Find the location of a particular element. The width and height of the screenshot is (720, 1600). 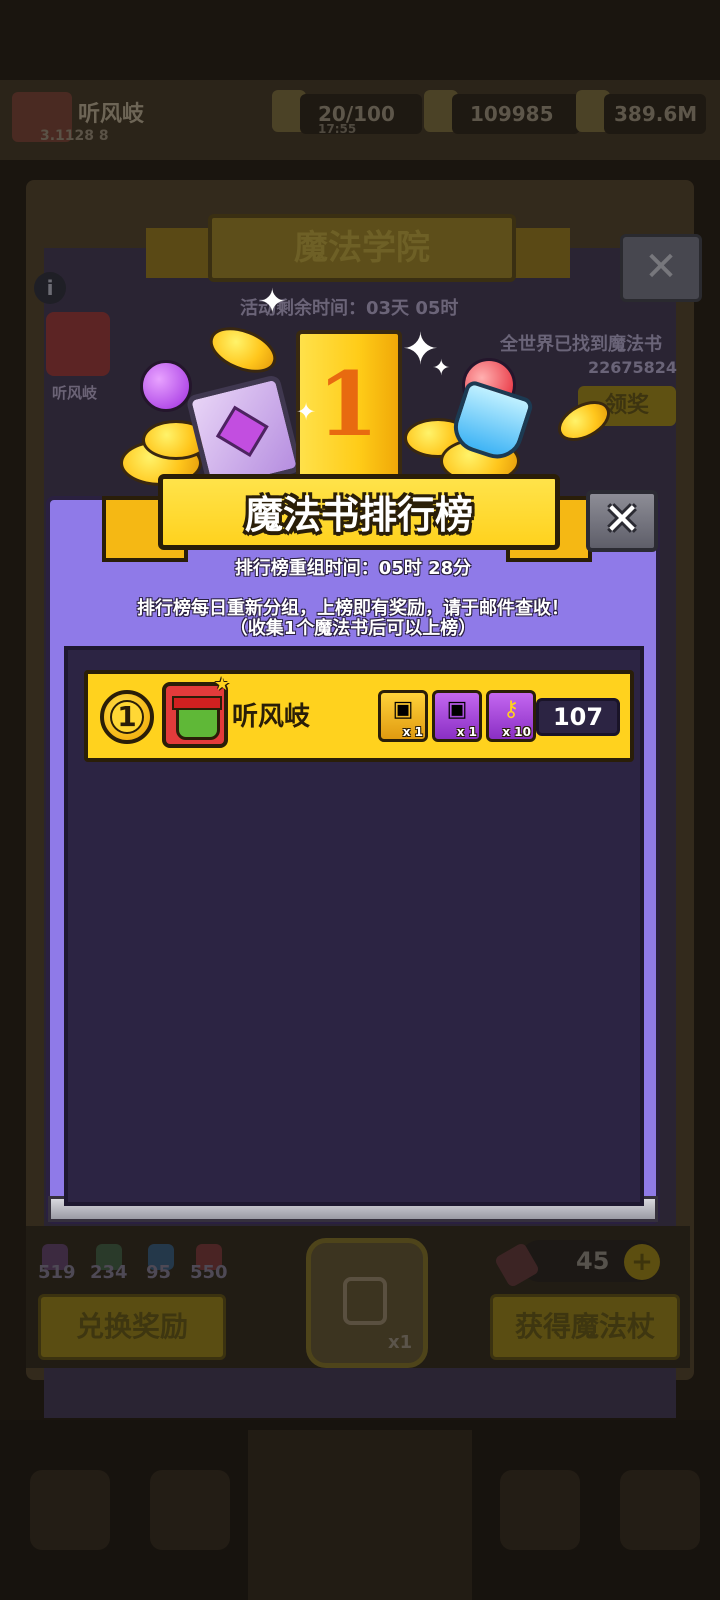

description-line-2: （收集1个魔法书后可以上榜） is located at coordinates (353, 628).